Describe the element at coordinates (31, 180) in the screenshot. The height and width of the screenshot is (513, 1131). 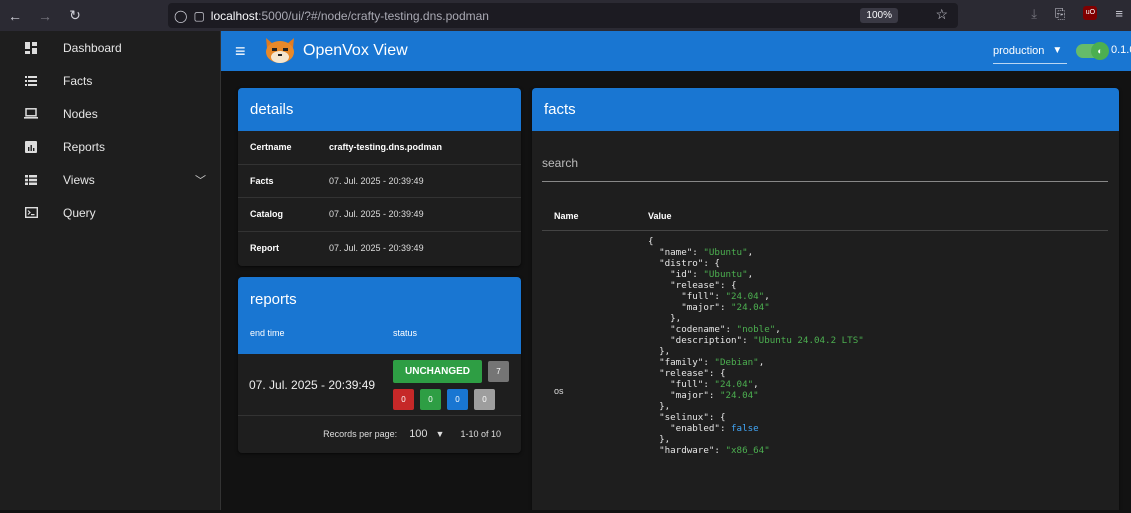
I see `view-list-icon` at that location.